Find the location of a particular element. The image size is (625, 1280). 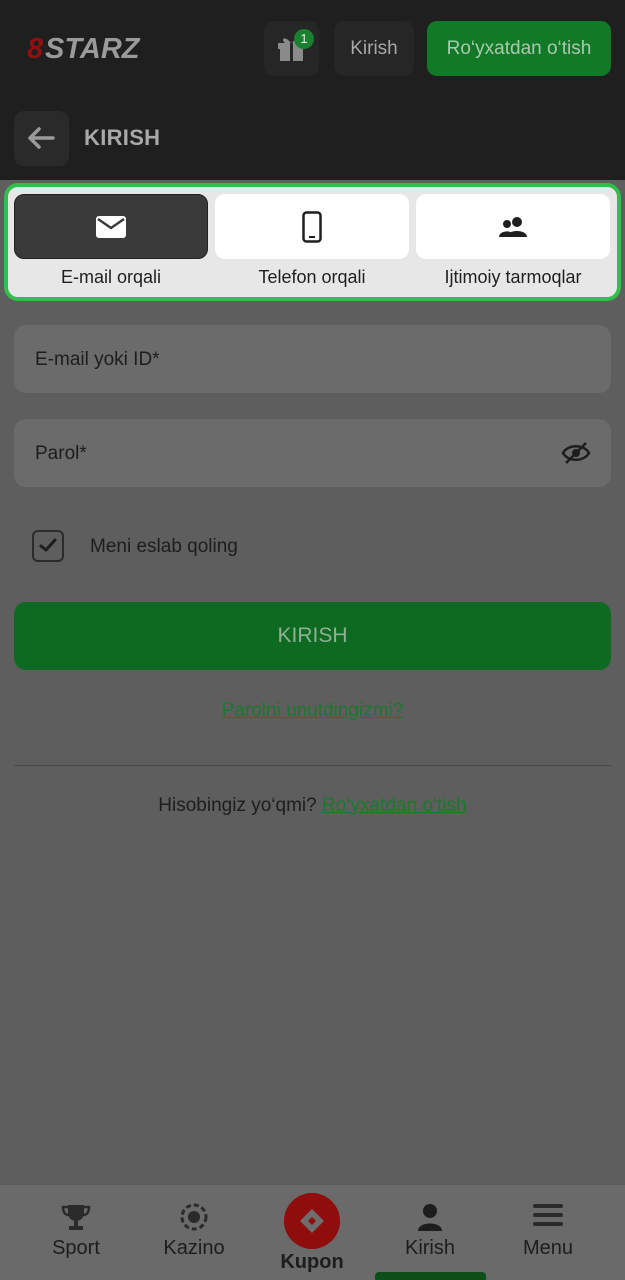

no-account-text: Hisobingiz yo‘qmi? is located at coordinates (237, 805).